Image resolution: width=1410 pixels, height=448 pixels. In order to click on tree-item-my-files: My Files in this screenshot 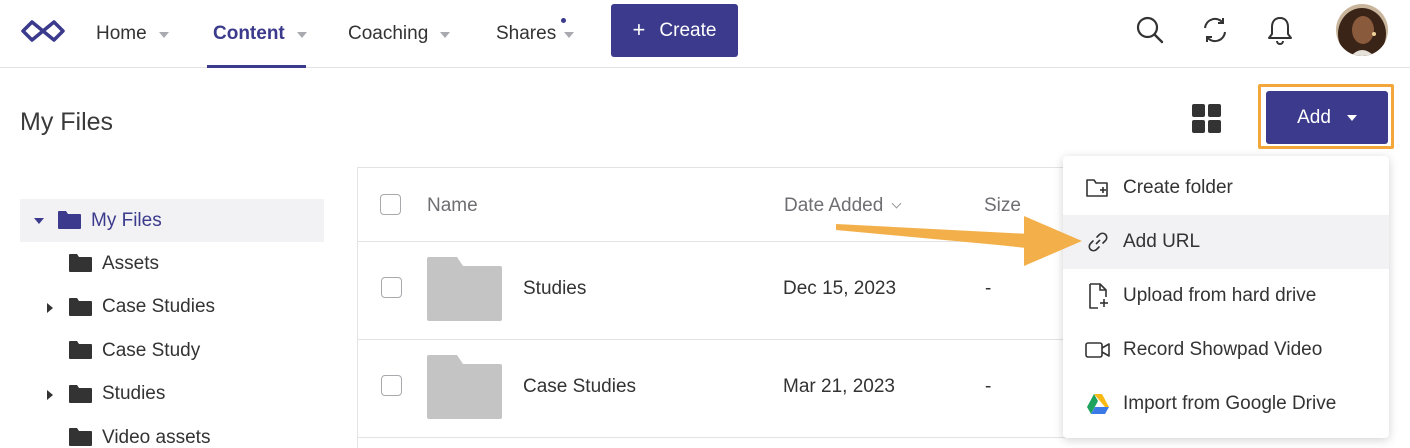, I will do `click(172, 221)`.